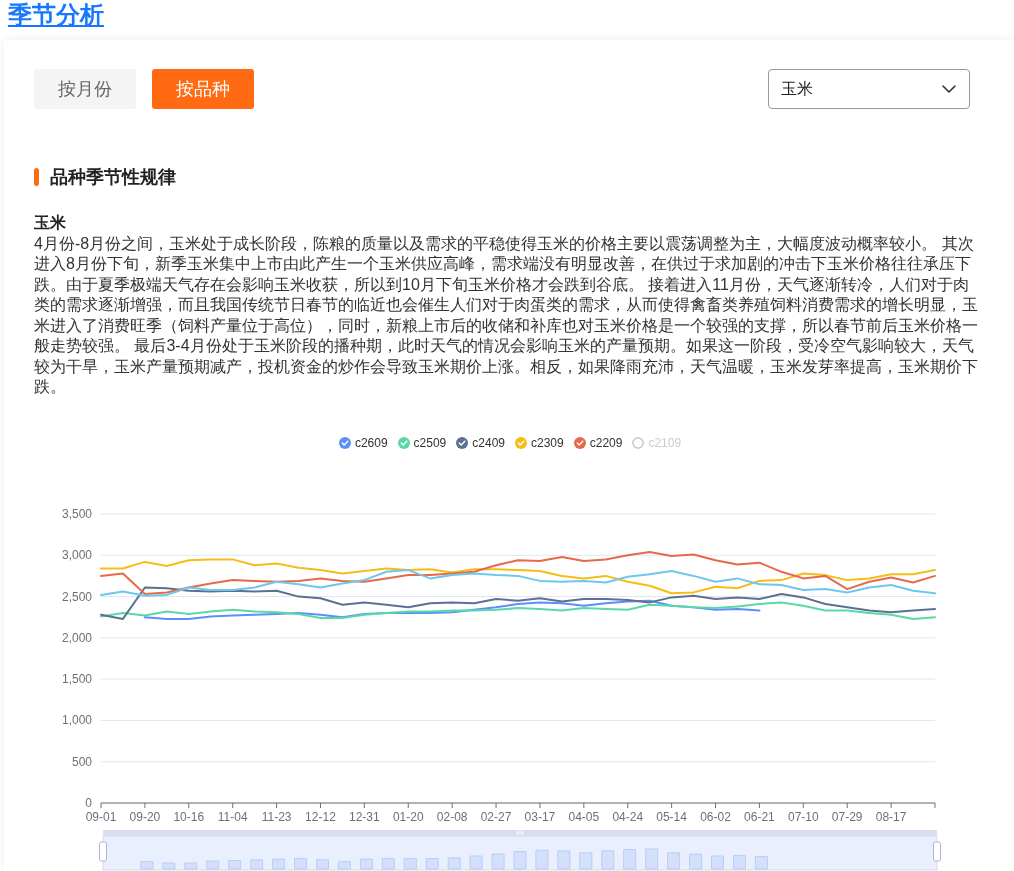 The height and width of the screenshot is (871, 1014). What do you see at coordinates (88, 802) in the screenshot?
I see `y-axis-label: 0` at bounding box center [88, 802].